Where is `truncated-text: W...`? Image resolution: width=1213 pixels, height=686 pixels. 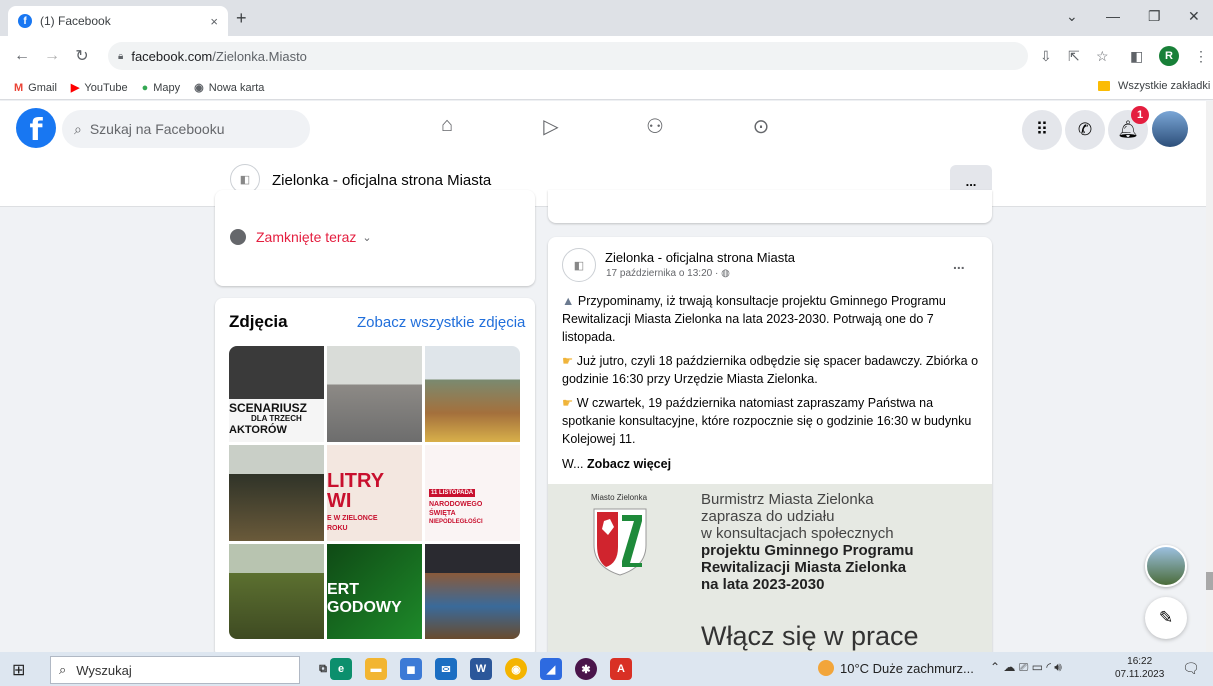
truncated-text: W... is located at coordinates (574, 464).